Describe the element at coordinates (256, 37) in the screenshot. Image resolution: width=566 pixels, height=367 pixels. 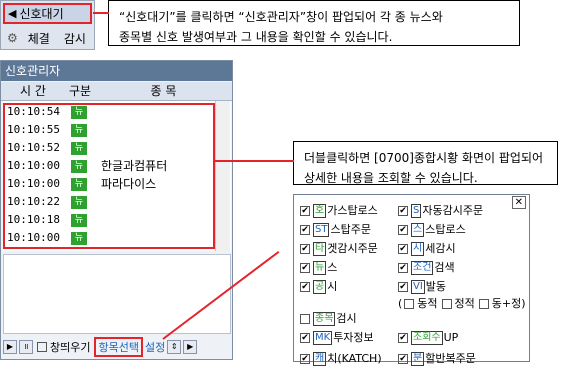
I see `callout1-line2: 종목별 신호 발생여부과 그 내용을 확인할 수 있습니다.` at that location.